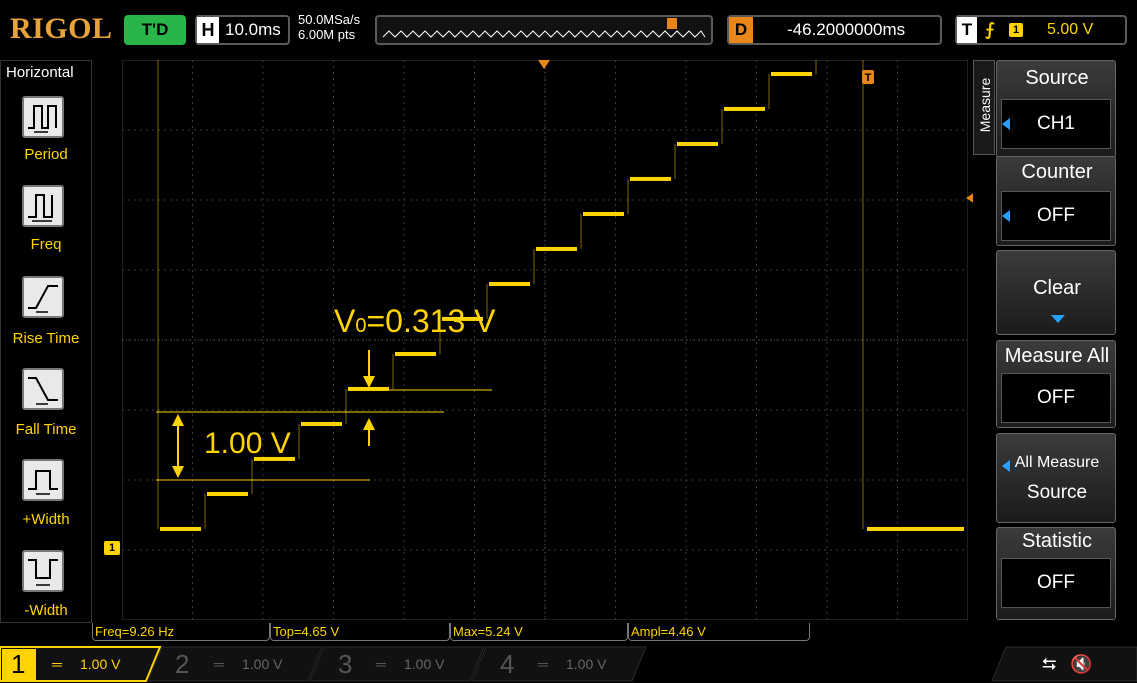 The width and height of the screenshot is (1137, 683). Describe the element at coordinates (46, 519) in the screenshot. I see `positive-width-label: +Width` at that location.